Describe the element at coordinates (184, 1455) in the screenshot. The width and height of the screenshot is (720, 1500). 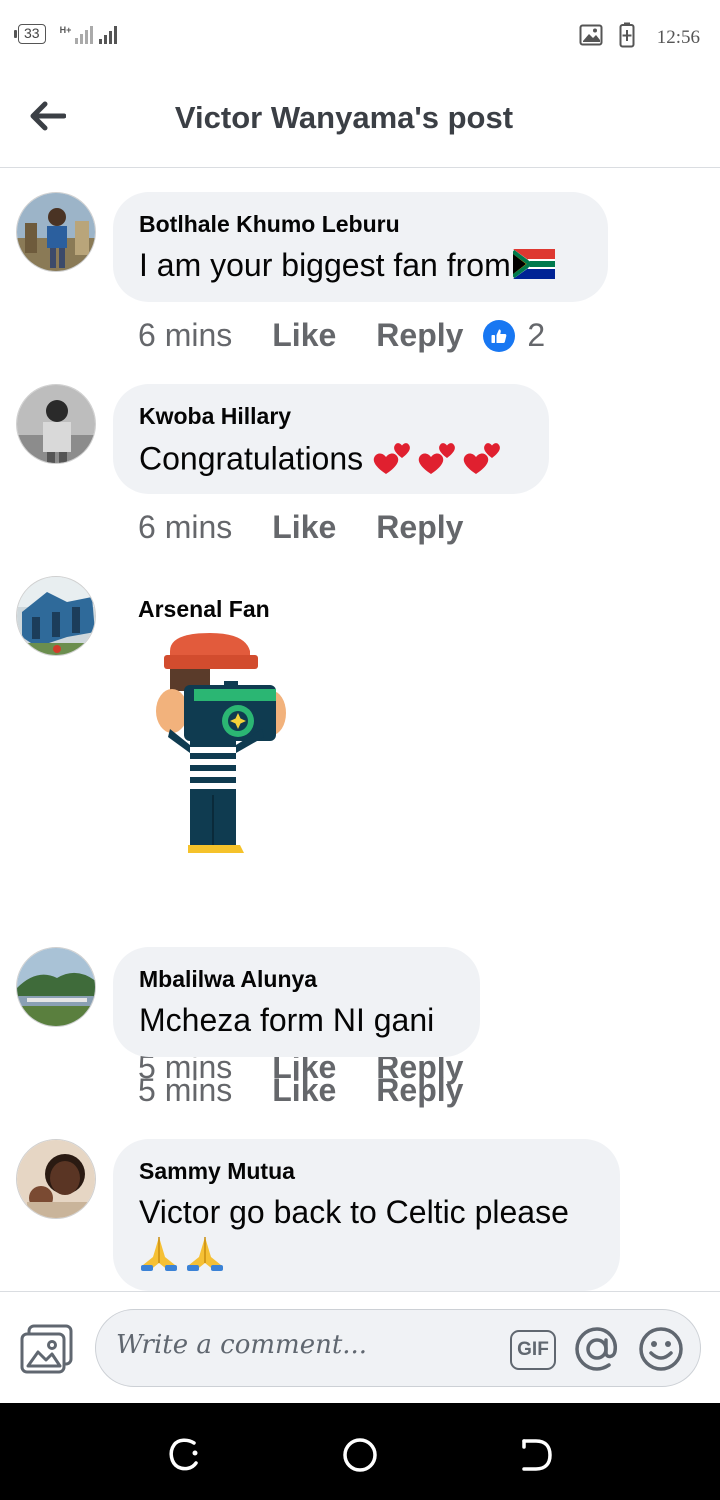
I see `recents-icon` at that location.